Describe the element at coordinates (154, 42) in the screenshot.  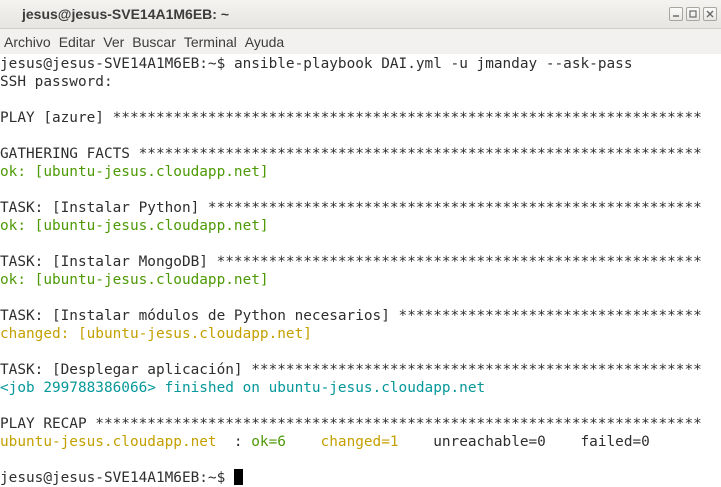
I see `menu-buscar: Buscar` at that location.